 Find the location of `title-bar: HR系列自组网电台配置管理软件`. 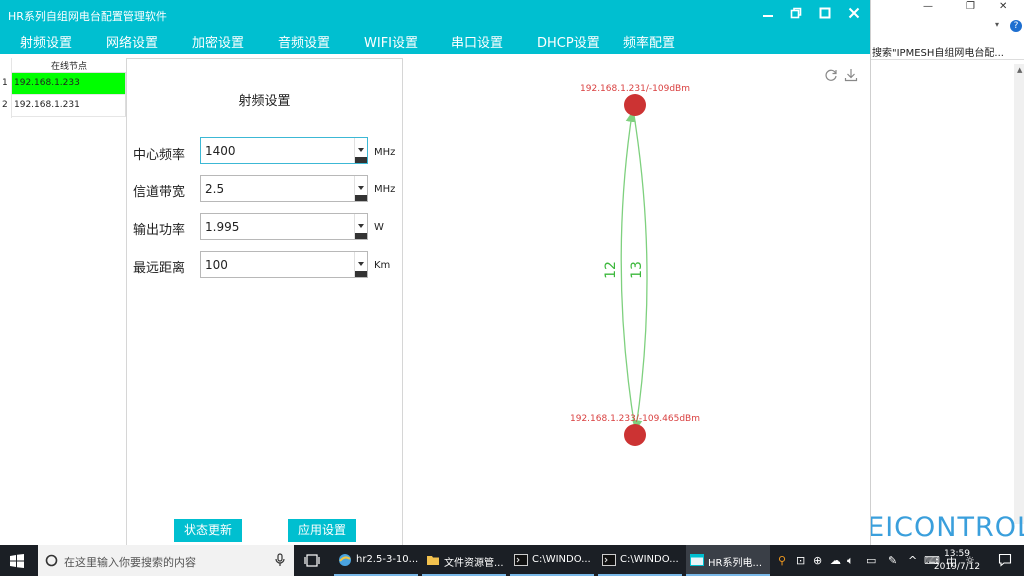

title-bar: HR系列自组网电台配置管理软件 is located at coordinates (435, 15).